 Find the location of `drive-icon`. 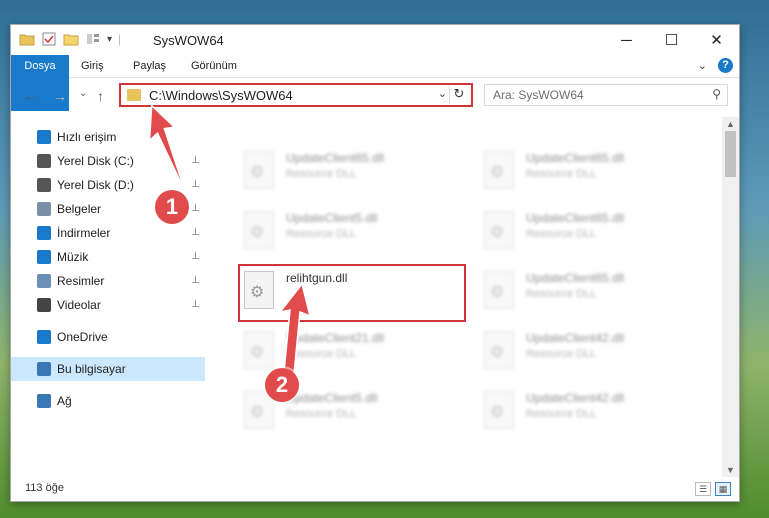

drive-icon is located at coordinates (44, 161).